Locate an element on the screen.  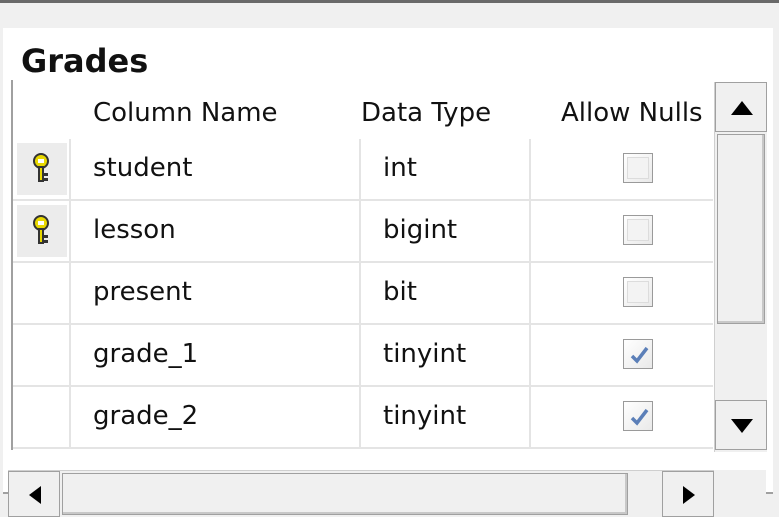
horizontal-scroll-thumb is located at coordinates (345, 494).